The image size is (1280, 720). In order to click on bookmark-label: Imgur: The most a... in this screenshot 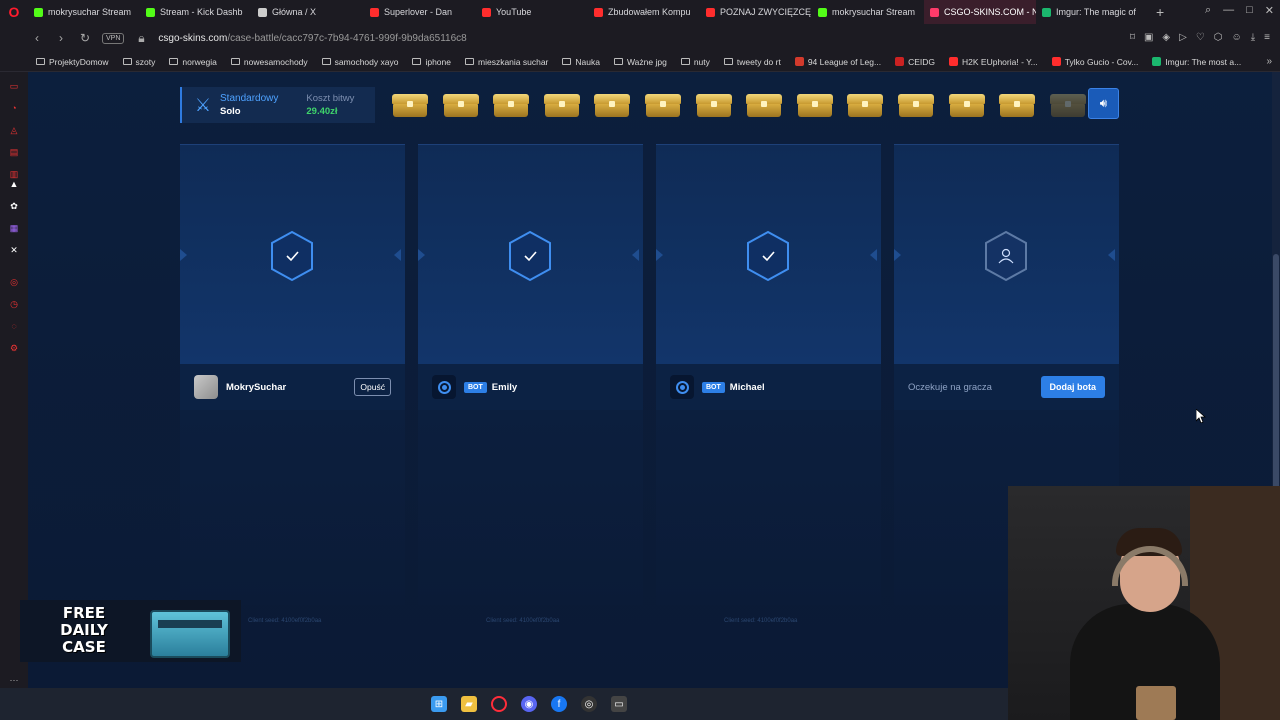, I will do `click(1203, 61)`.